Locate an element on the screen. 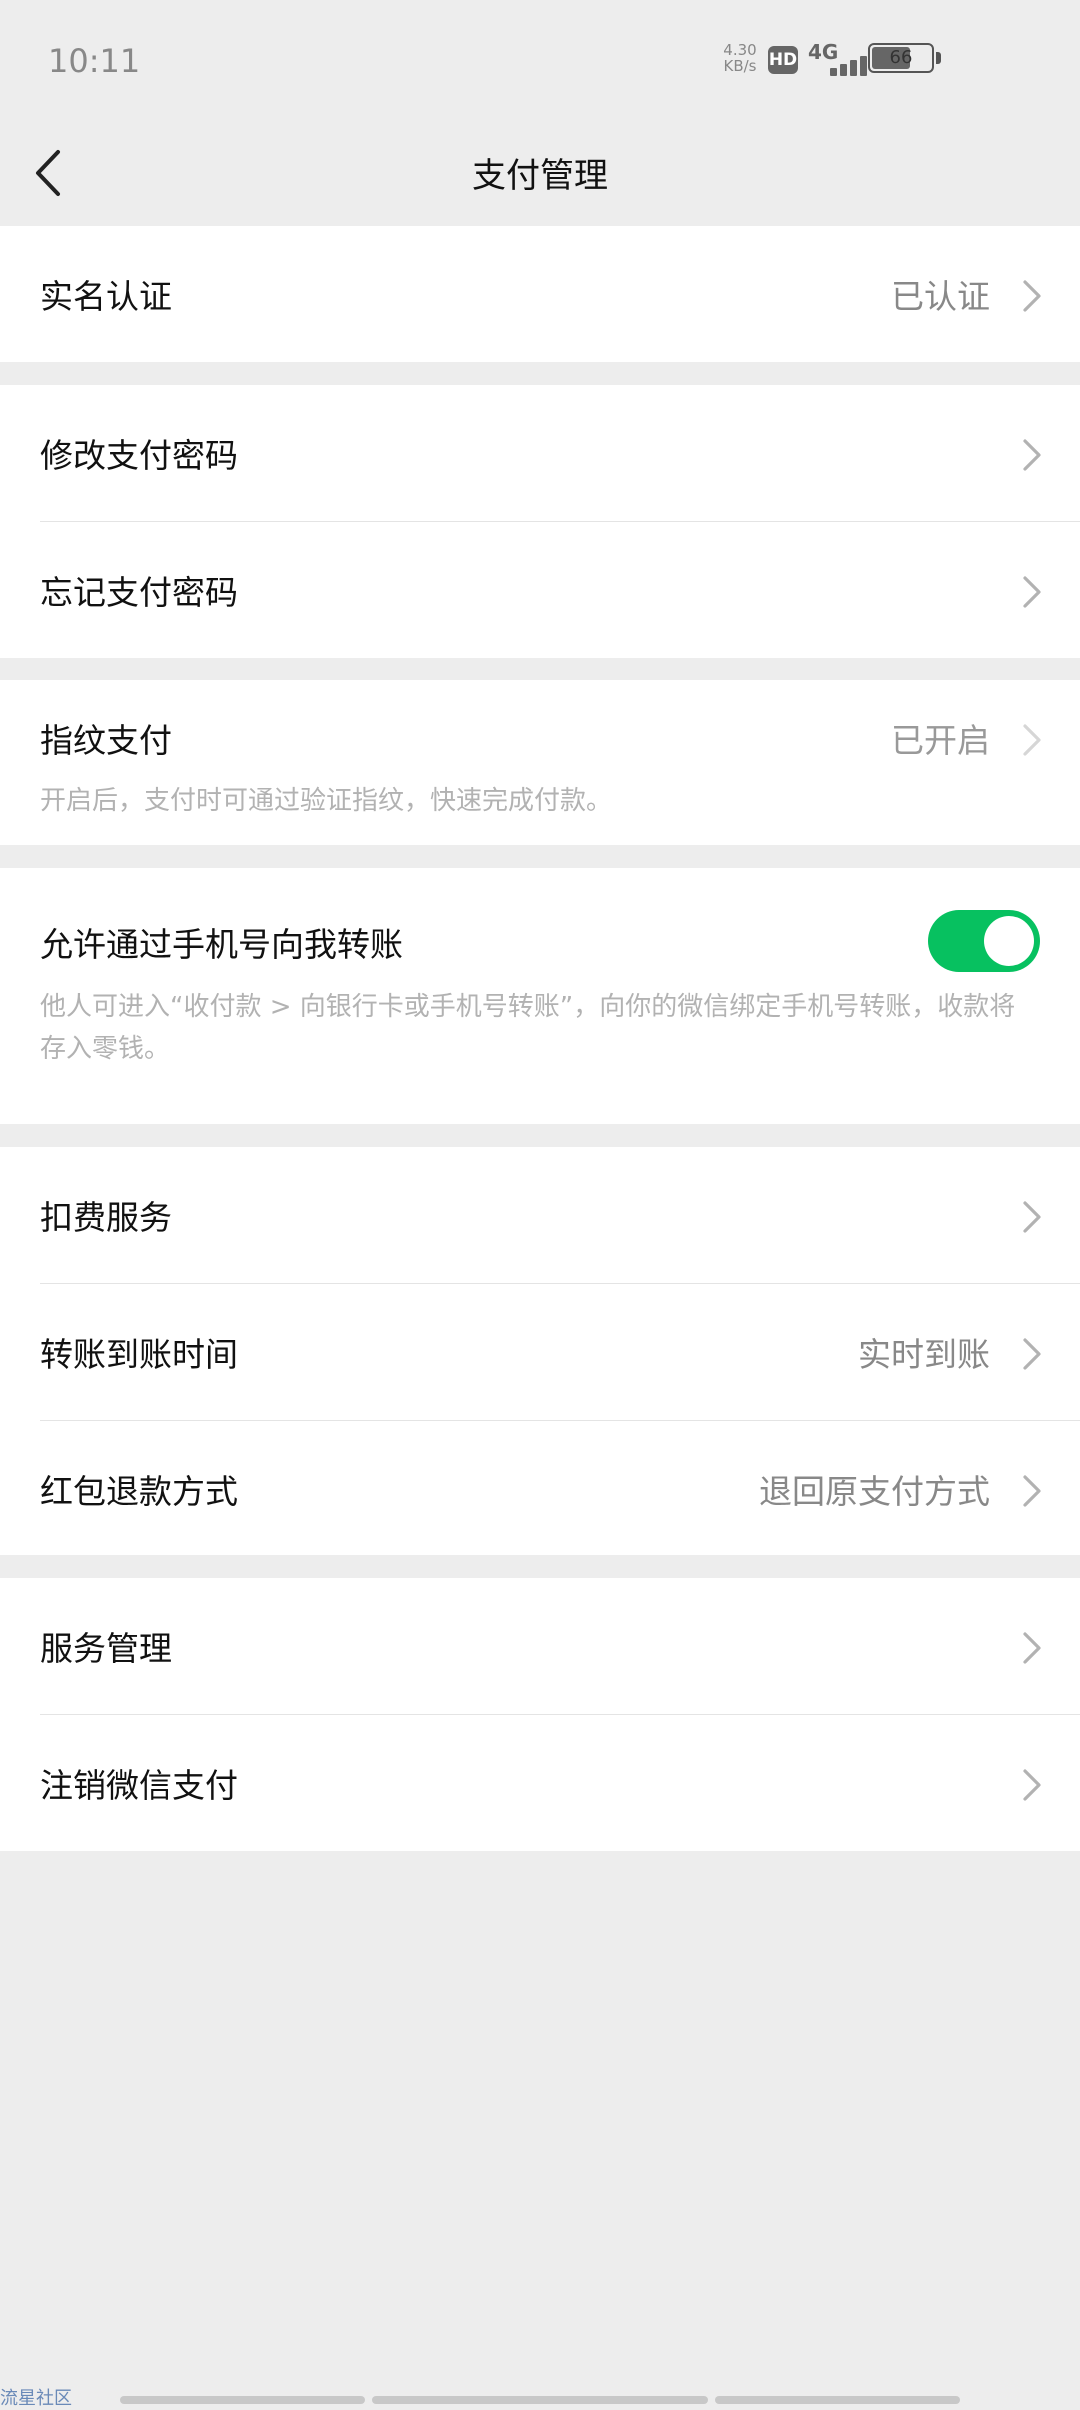  row-label: 忘记支付密码 is located at coordinates (139, 592).